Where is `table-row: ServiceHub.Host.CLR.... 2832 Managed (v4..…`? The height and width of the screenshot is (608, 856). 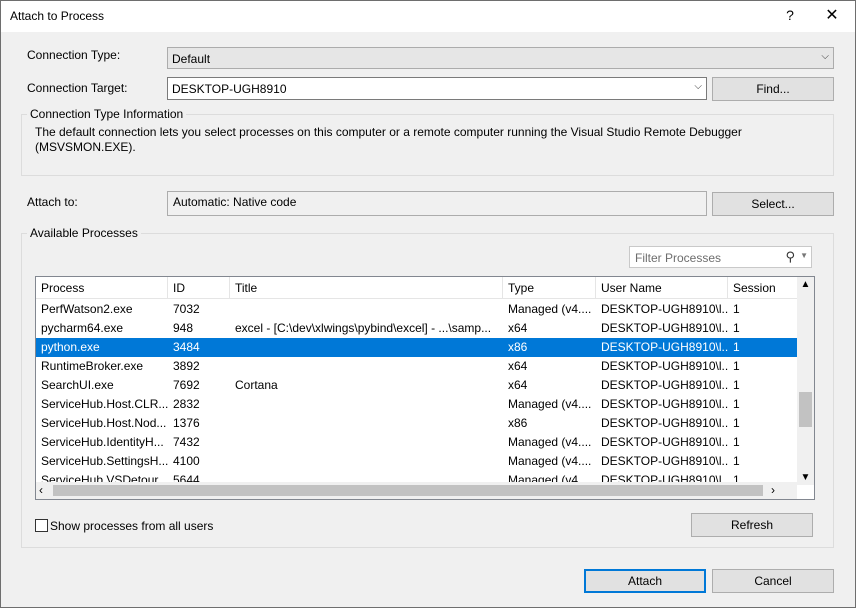
table-row: ServiceHub.Host.CLR.... 2832 Managed (v4..… is located at coordinates (416, 404).